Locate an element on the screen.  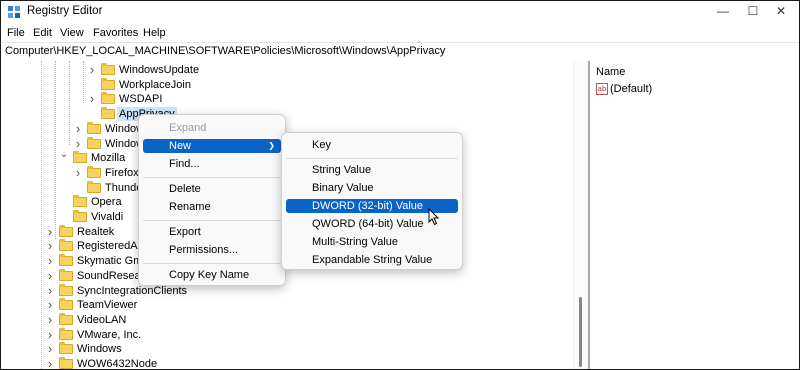
menu-item-label: New is located at coordinates (180, 146).